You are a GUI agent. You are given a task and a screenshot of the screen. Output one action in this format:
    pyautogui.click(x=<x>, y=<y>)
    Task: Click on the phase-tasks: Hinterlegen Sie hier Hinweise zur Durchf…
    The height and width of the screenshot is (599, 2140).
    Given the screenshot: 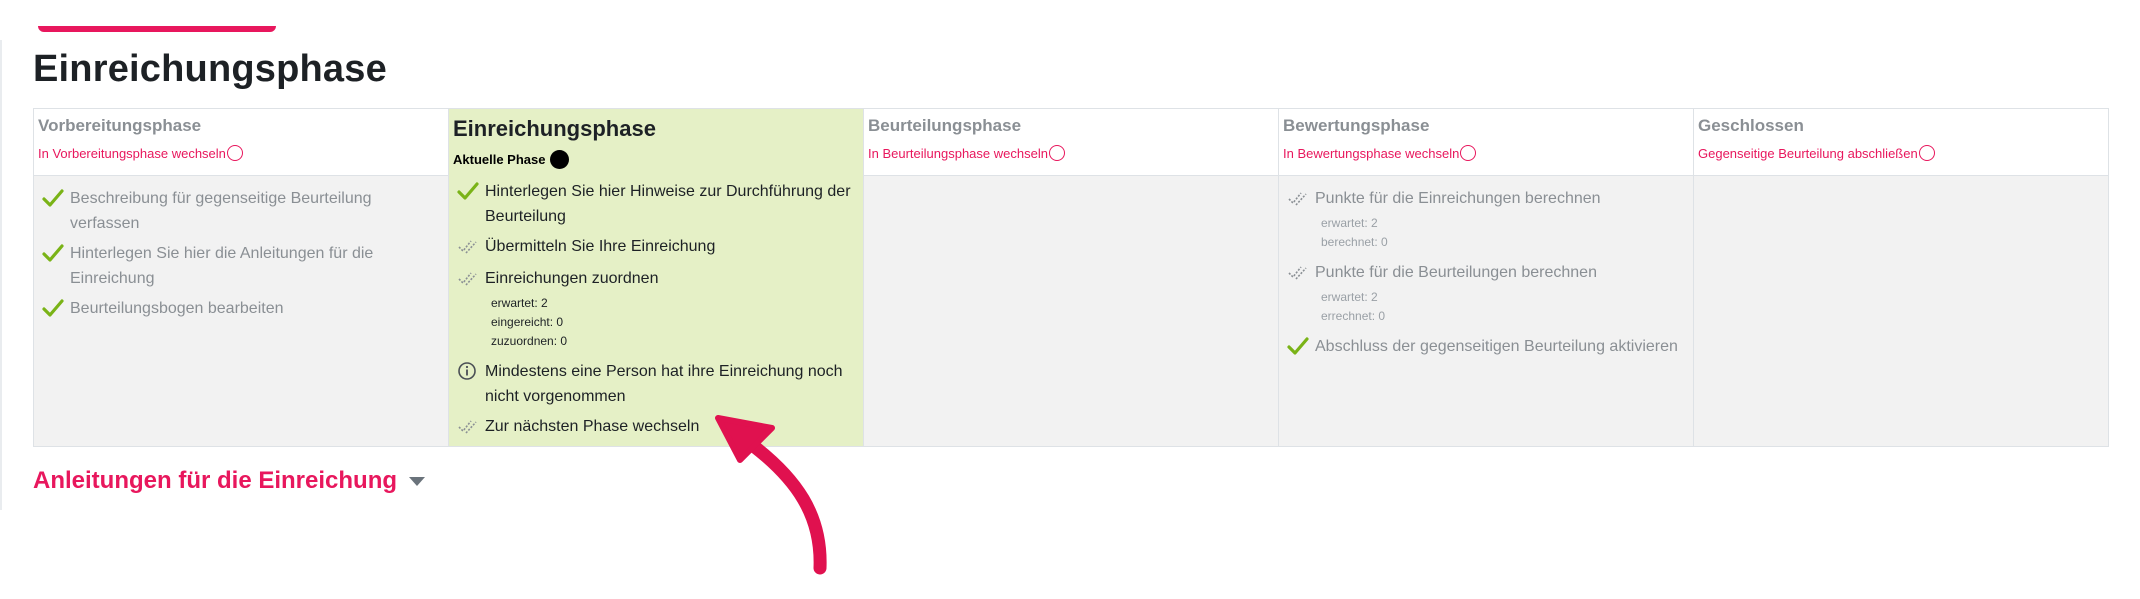 What is the action you would take?
    pyautogui.click(x=656, y=307)
    